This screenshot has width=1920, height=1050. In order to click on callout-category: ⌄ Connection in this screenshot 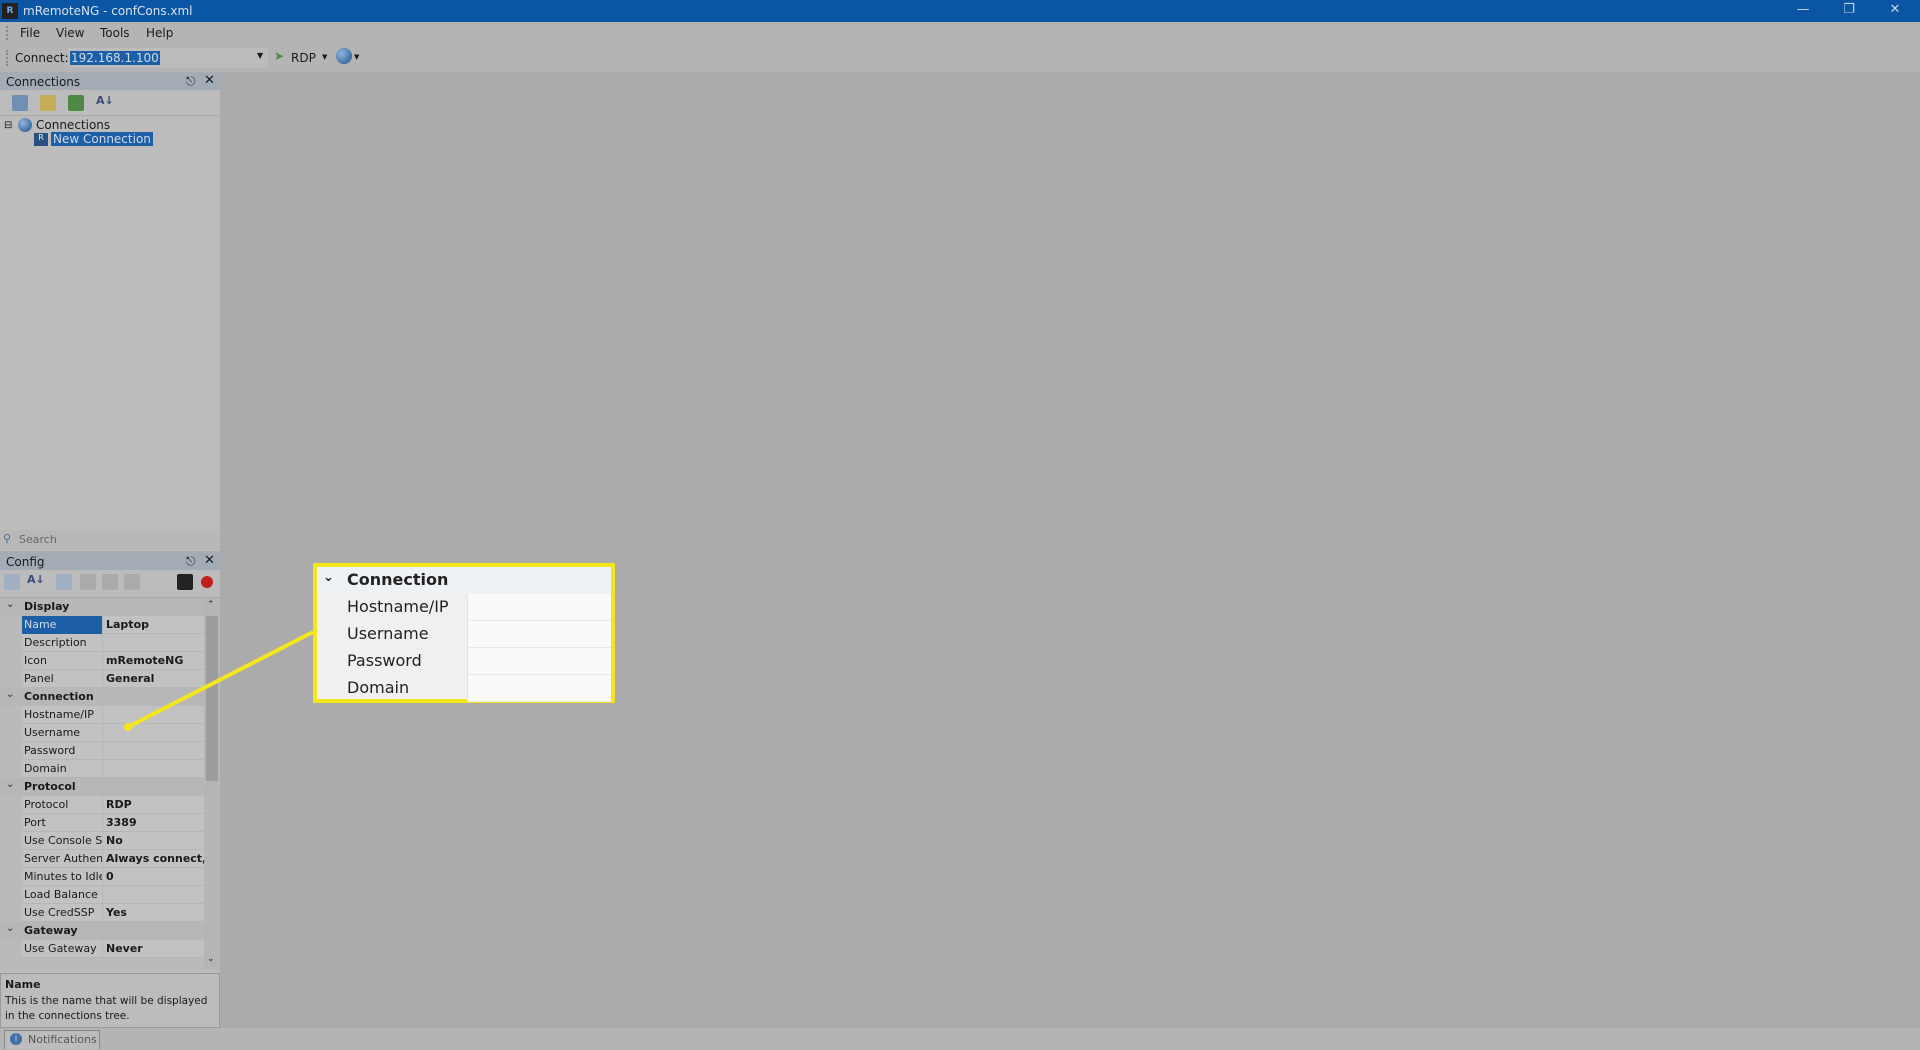, I will do `click(464, 580)`.